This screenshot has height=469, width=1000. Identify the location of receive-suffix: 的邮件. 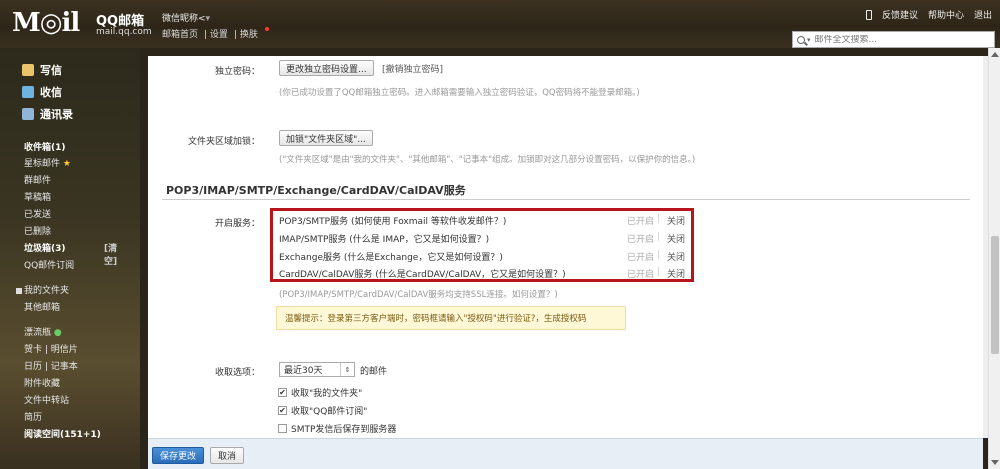
(374, 372).